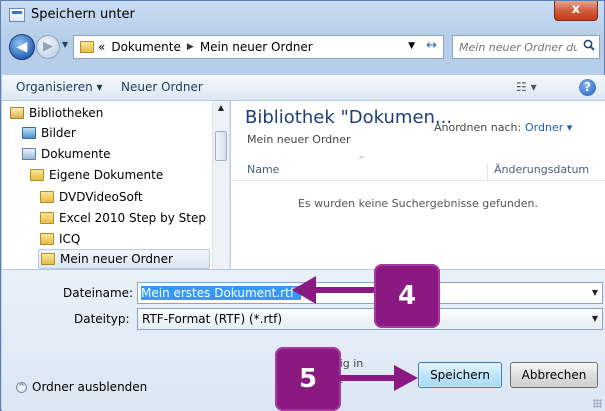 The height and width of the screenshot is (411, 605). What do you see at coordinates (17, 113) in the screenshot?
I see `library-icon` at bounding box center [17, 113].